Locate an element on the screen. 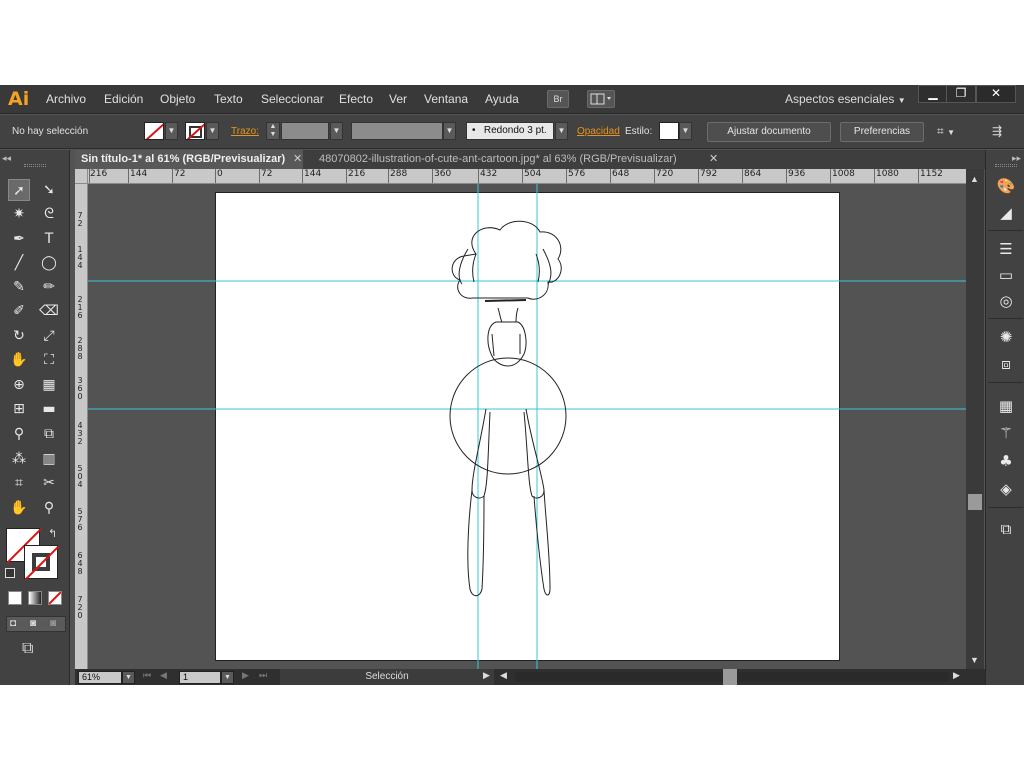  color-panel-icon: 🎨 is located at coordinates (1006, 186).